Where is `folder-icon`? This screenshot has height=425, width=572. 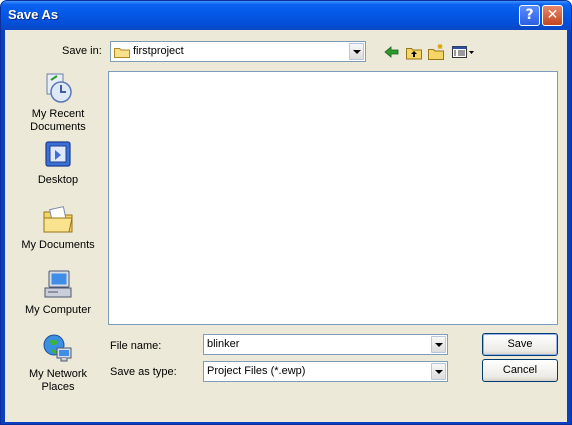 folder-icon is located at coordinates (122, 53).